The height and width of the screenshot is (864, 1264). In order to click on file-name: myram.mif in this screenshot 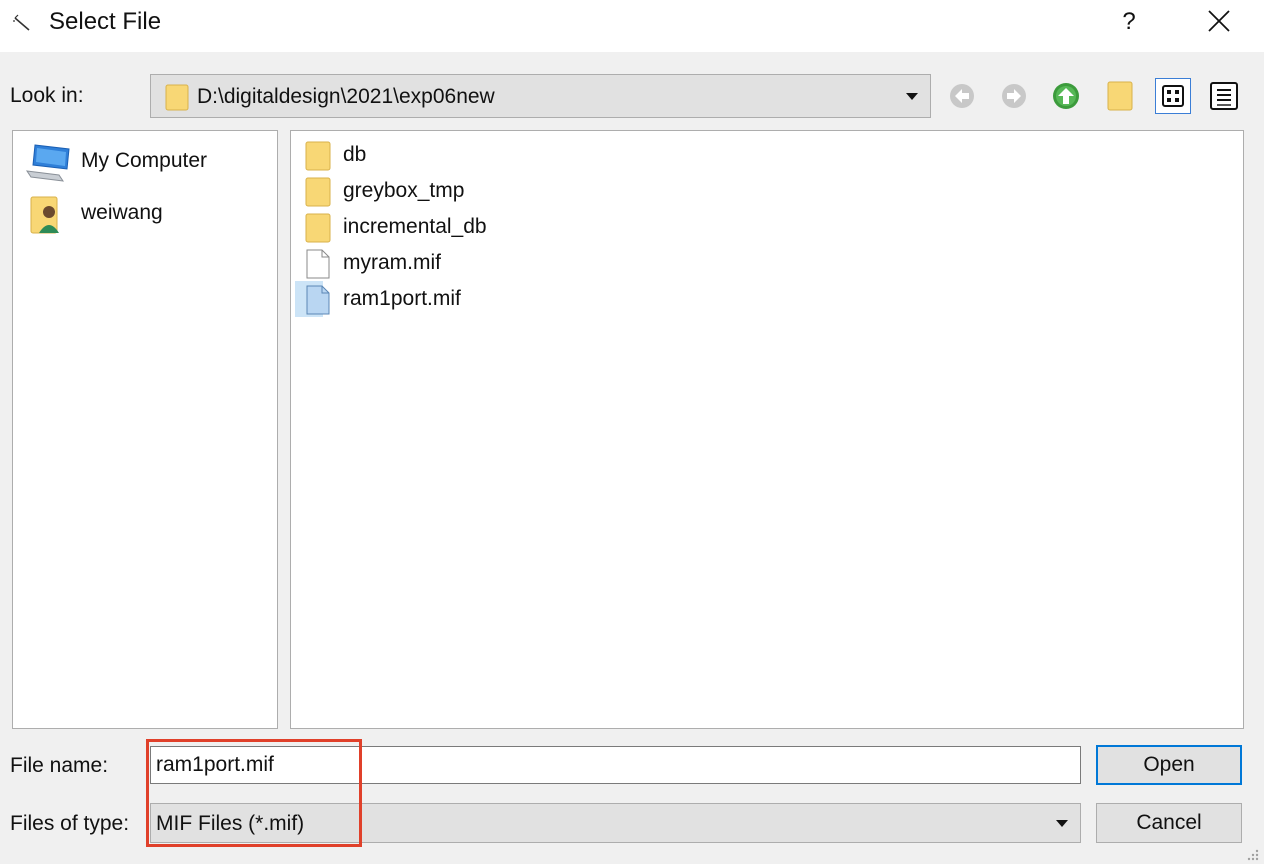, I will do `click(392, 262)`.